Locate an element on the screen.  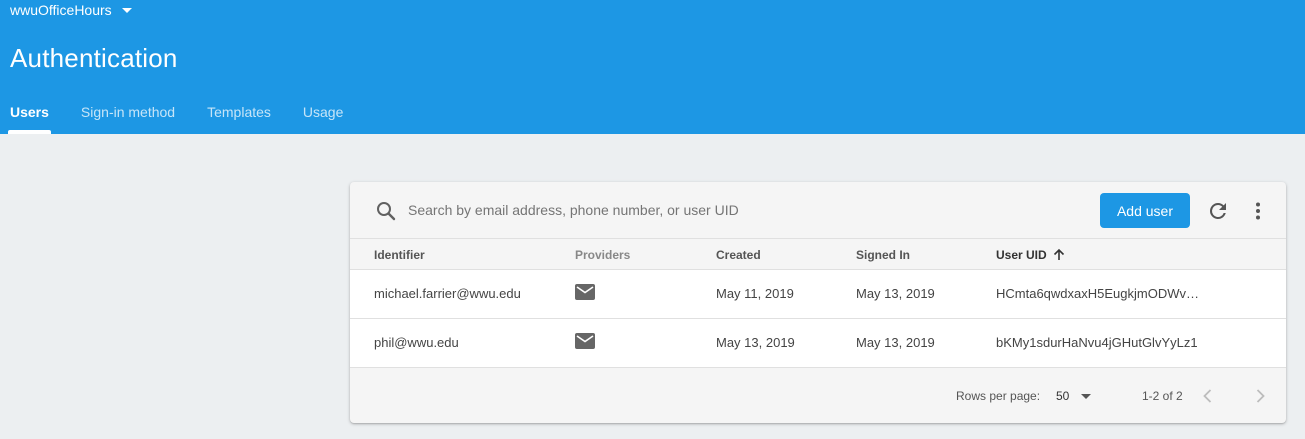
column-created: Created is located at coordinates (738, 255).